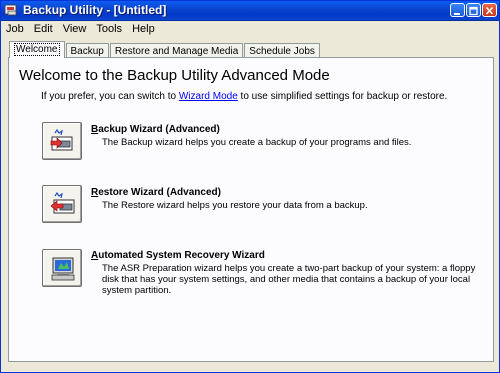  I want to click on menu-edit: Edit, so click(43, 29).